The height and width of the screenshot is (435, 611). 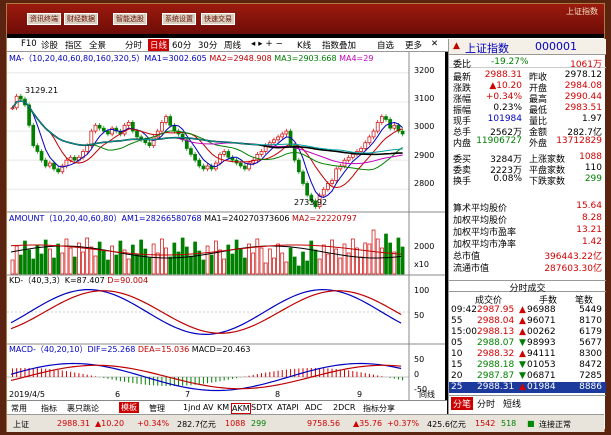 I want to click on toolbar-intraday: 分时, so click(x=133, y=45).